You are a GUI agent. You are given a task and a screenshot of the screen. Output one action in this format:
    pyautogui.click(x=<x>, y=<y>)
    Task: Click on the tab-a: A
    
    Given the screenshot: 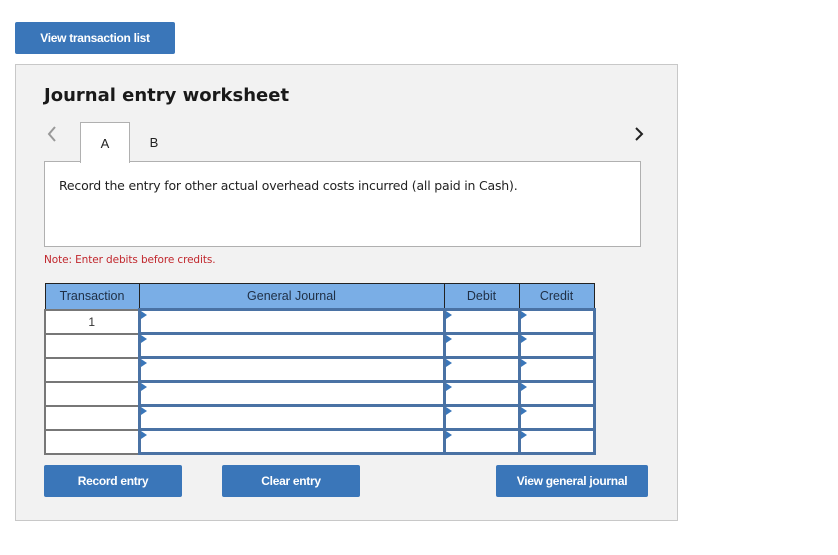 What is the action you would take?
    pyautogui.click(x=105, y=142)
    